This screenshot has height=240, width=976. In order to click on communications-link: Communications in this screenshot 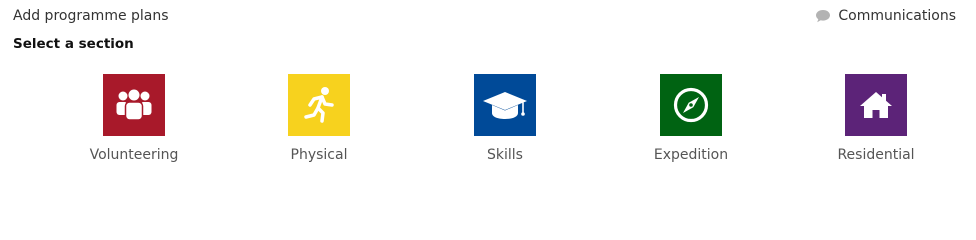, I will do `click(885, 16)`.